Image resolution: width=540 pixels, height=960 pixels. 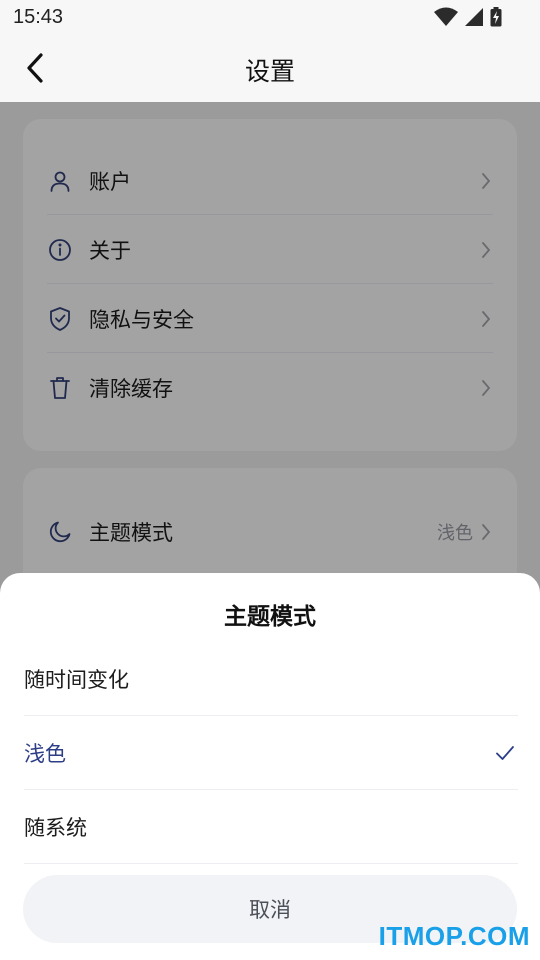 What do you see at coordinates (271, 753) in the screenshot?
I see `theme-option-light: 浅色` at bounding box center [271, 753].